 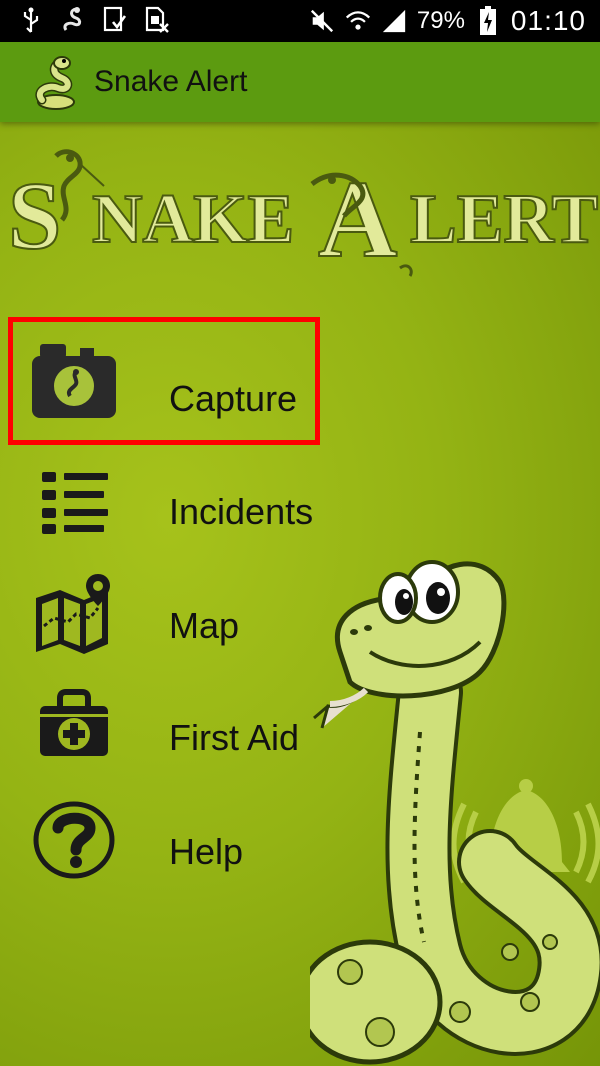 I want to click on menu-item-first-aid: First Aid, so click(x=170, y=725).